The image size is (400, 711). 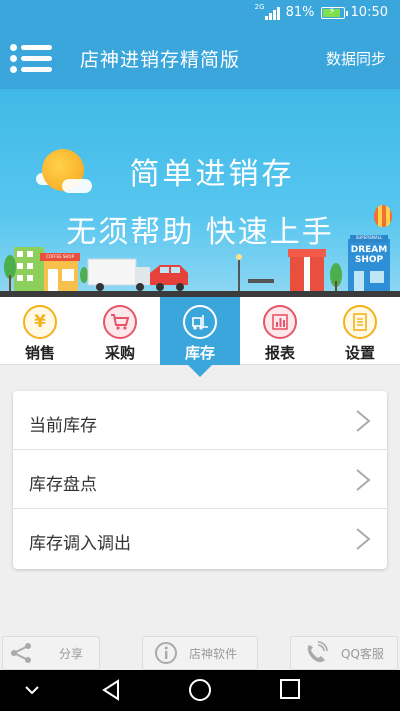 I want to click on clock: 10:50, so click(x=369, y=12).